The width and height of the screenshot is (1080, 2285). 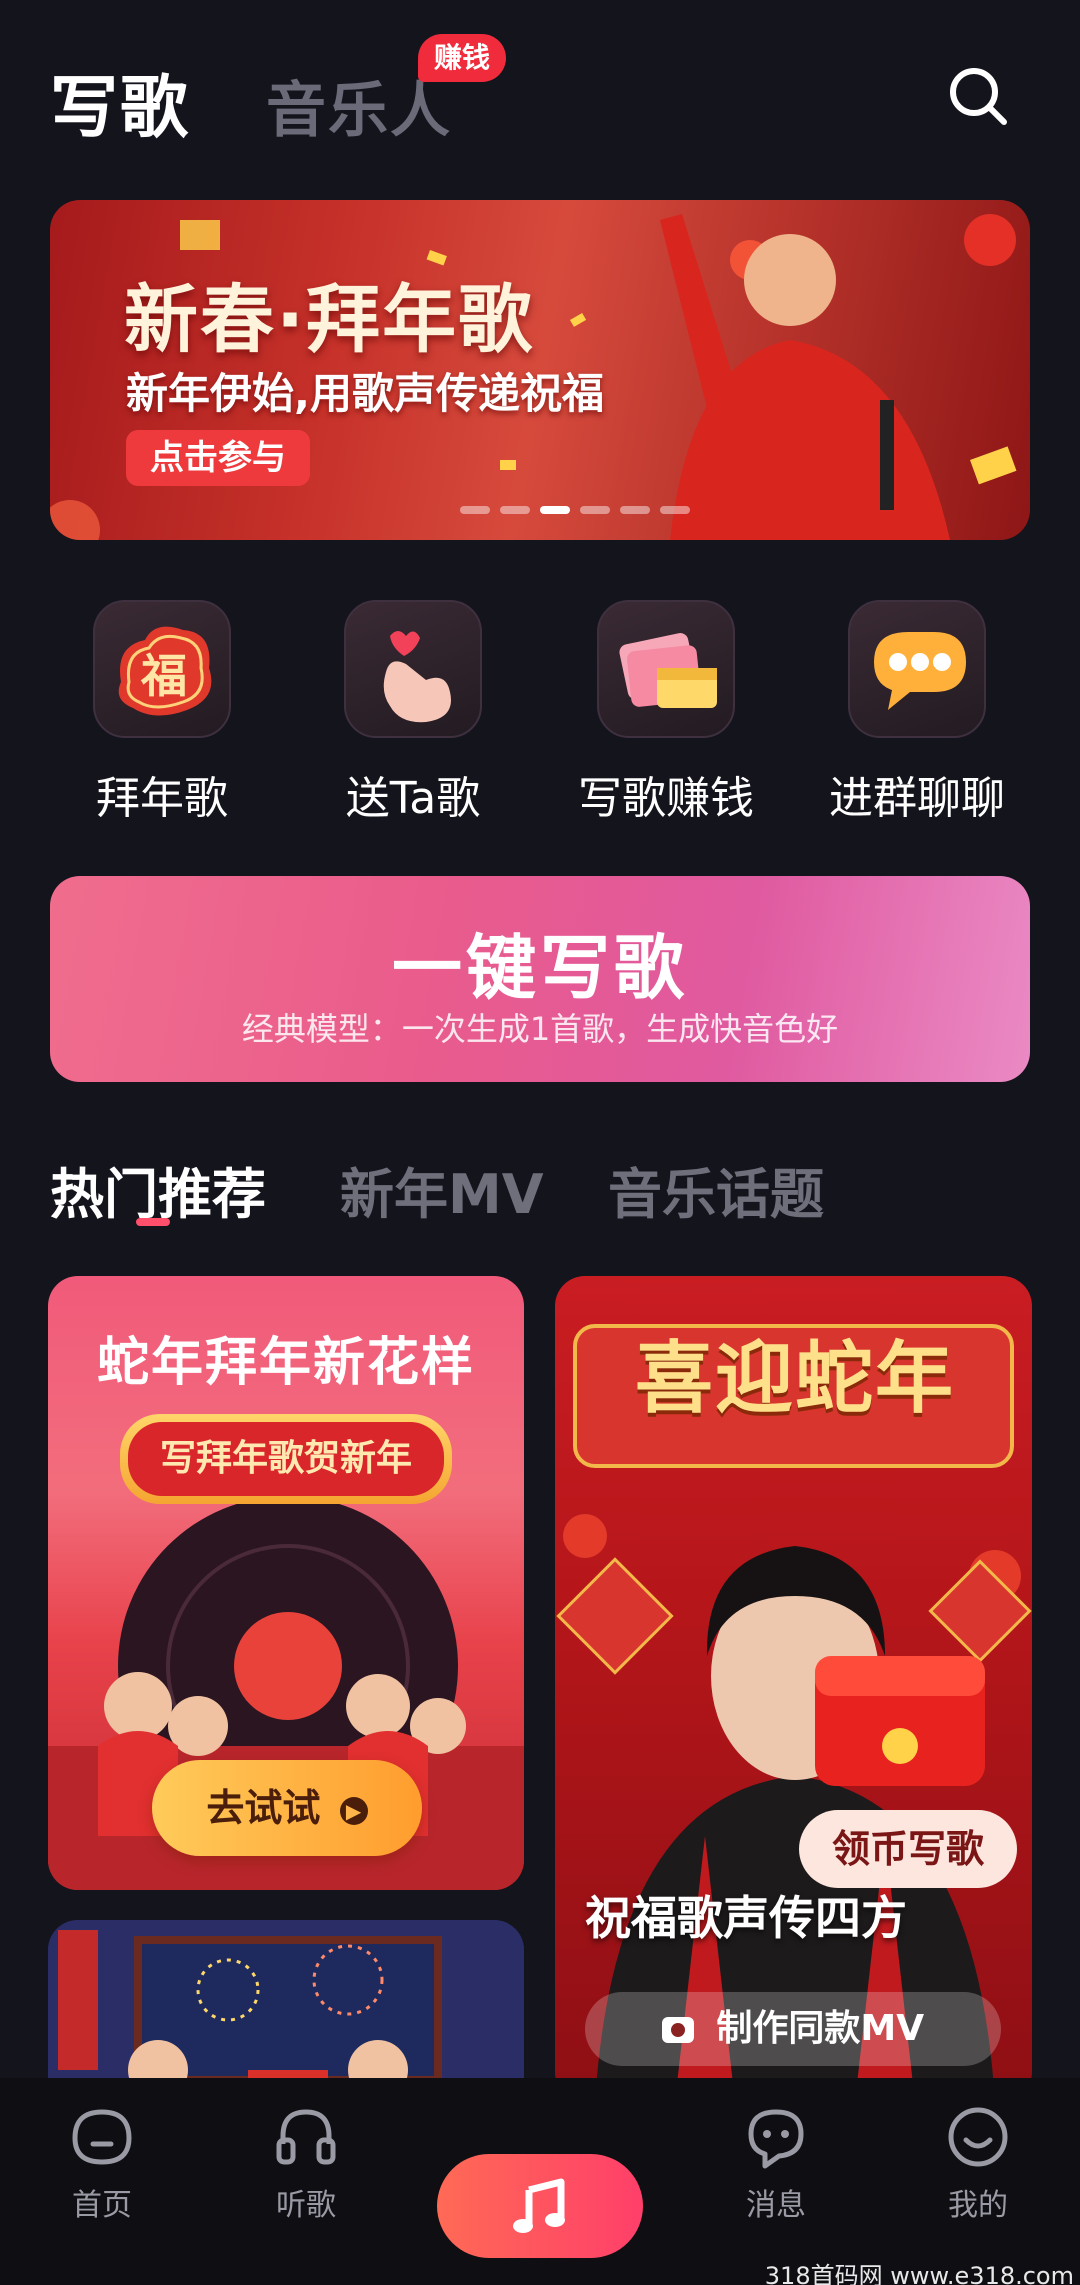 What do you see at coordinates (153, 1222) in the screenshot?
I see `active-tab-indicator` at bounding box center [153, 1222].